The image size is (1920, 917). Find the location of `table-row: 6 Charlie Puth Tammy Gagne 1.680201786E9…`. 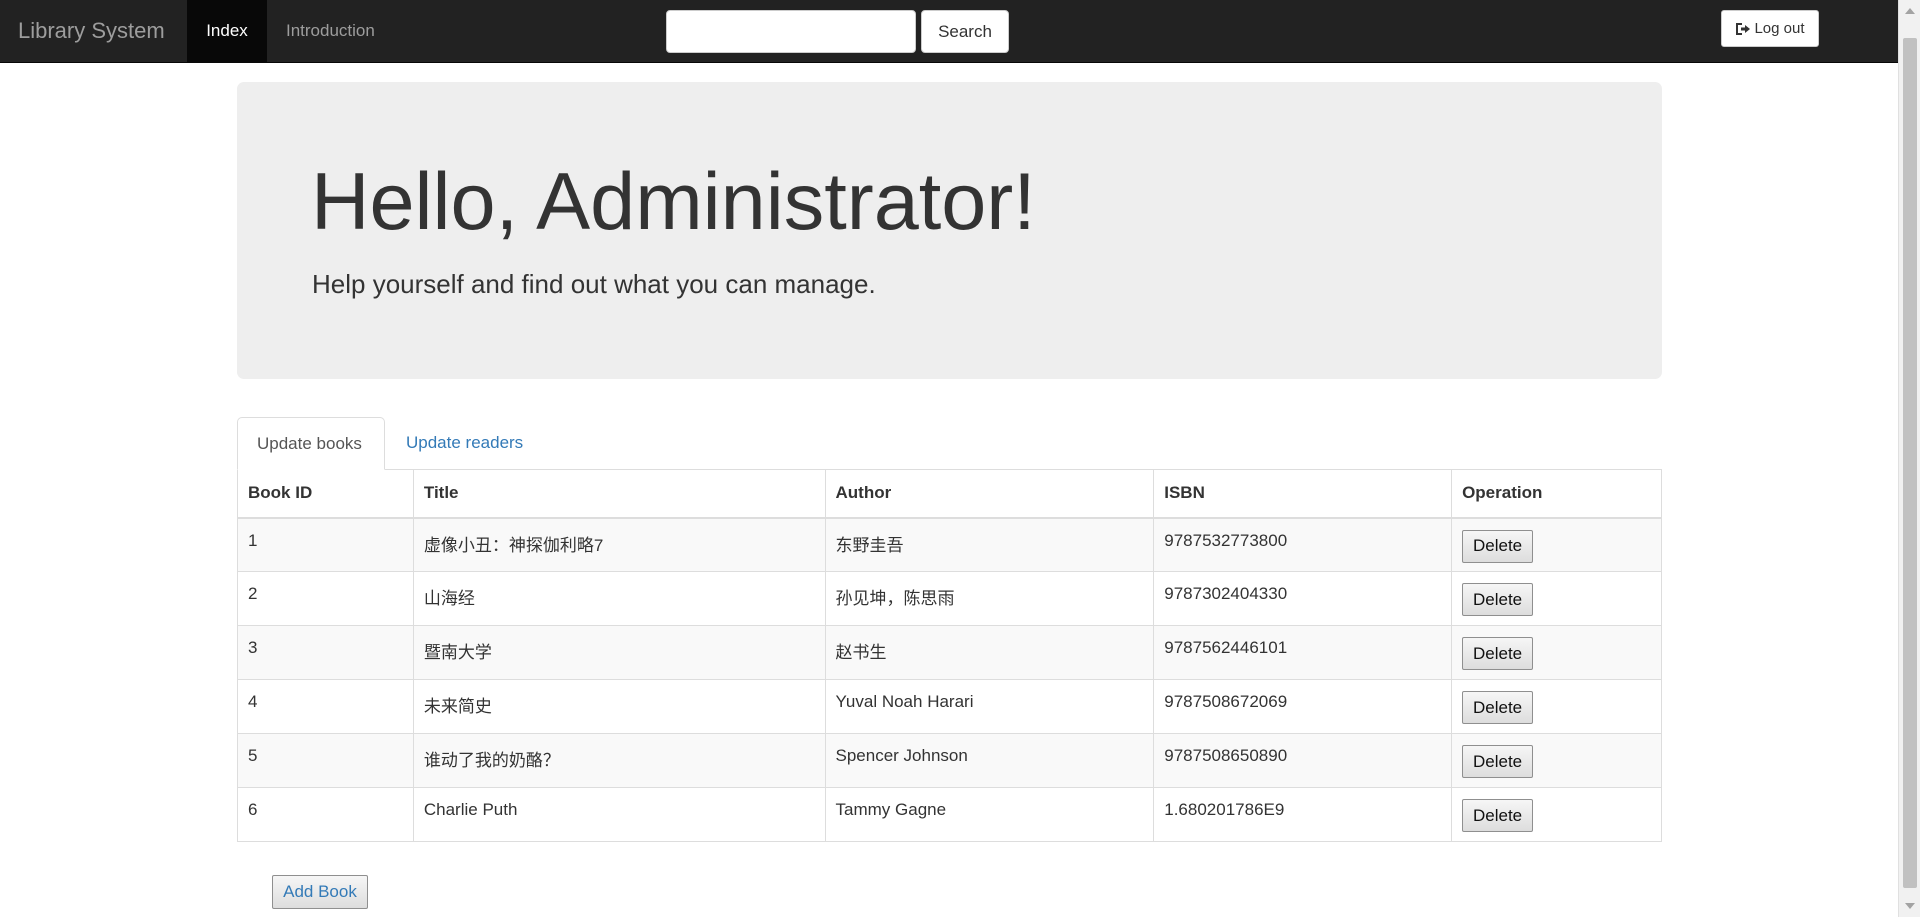

table-row: 6 Charlie Puth Tammy Gagne 1.680201786E9… is located at coordinates (949, 814).